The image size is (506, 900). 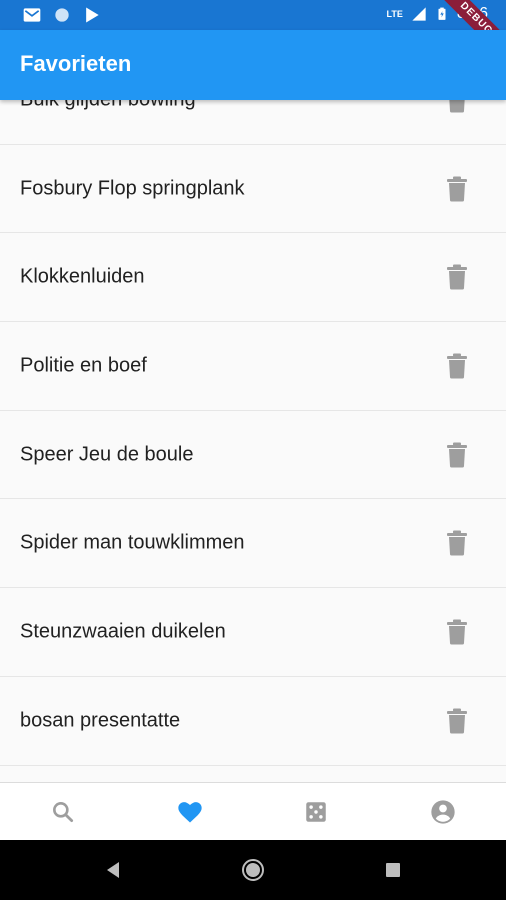 I want to click on app-bar: Favorieten, so click(x=253, y=65).